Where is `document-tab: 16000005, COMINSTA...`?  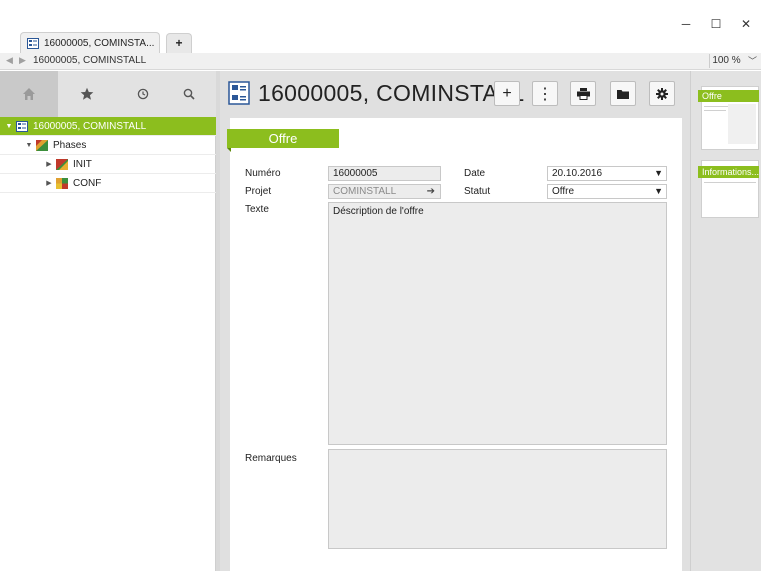 document-tab: 16000005, COMINSTA... is located at coordinates (90, 43).